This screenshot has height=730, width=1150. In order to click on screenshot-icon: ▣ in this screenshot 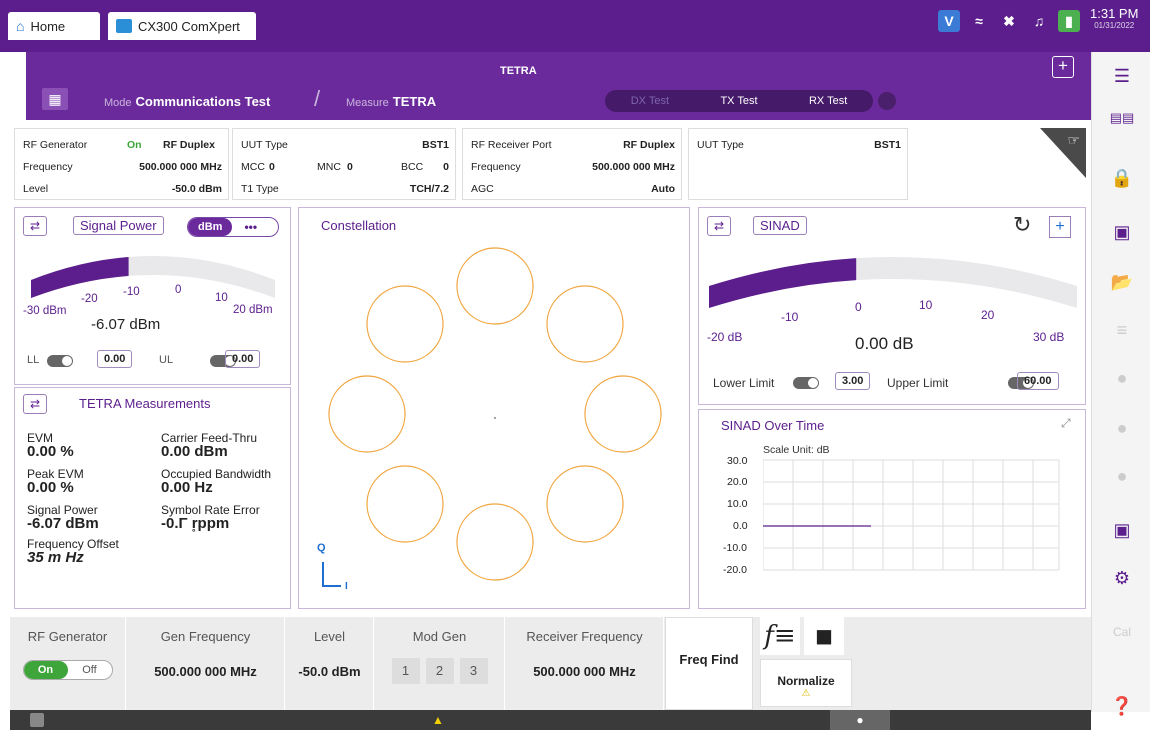, I will do `click(1122, 530)`.